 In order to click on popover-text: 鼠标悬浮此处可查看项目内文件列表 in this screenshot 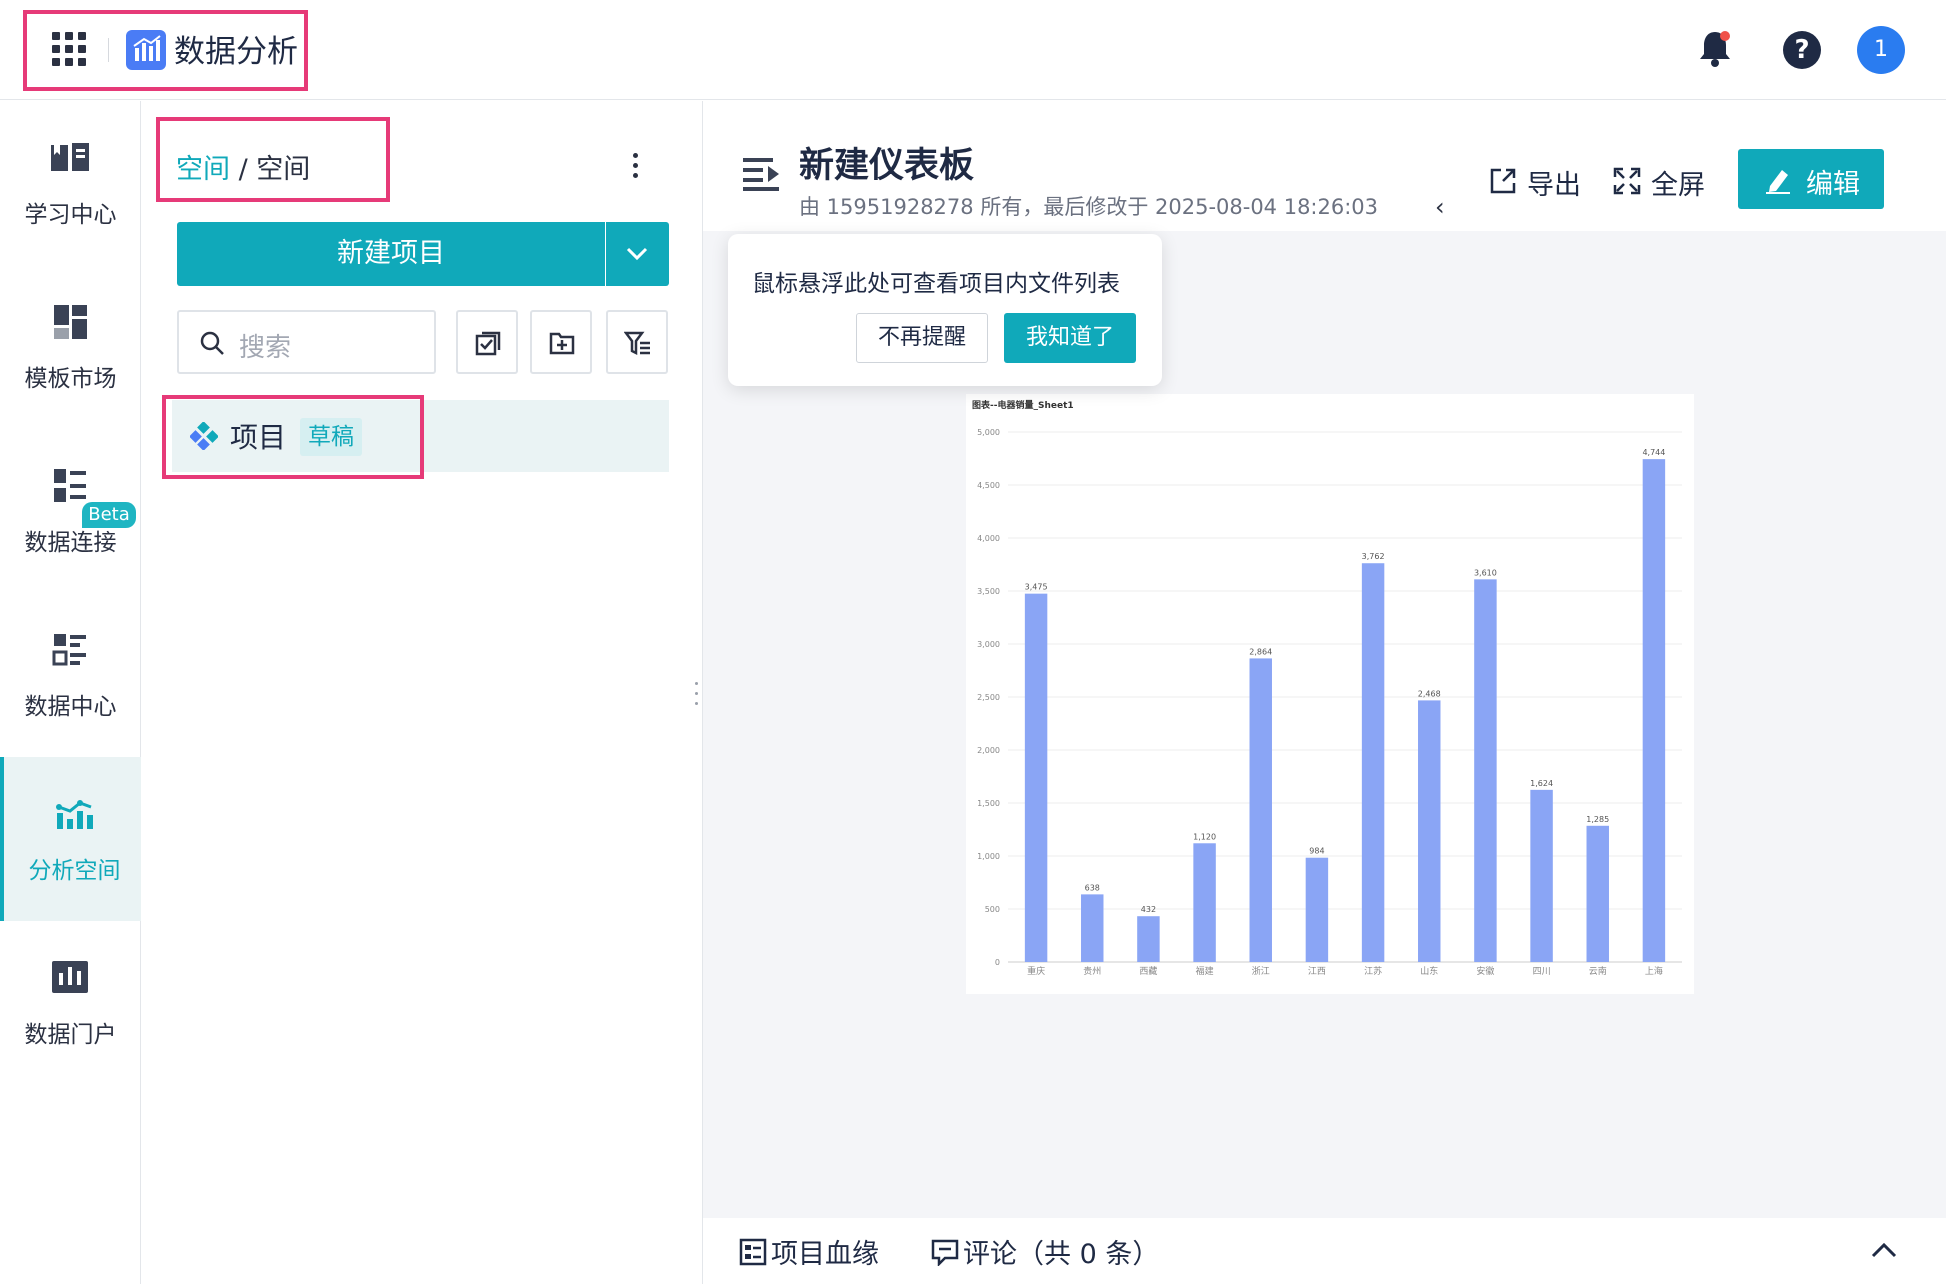, I will do `click(936, 284)`.